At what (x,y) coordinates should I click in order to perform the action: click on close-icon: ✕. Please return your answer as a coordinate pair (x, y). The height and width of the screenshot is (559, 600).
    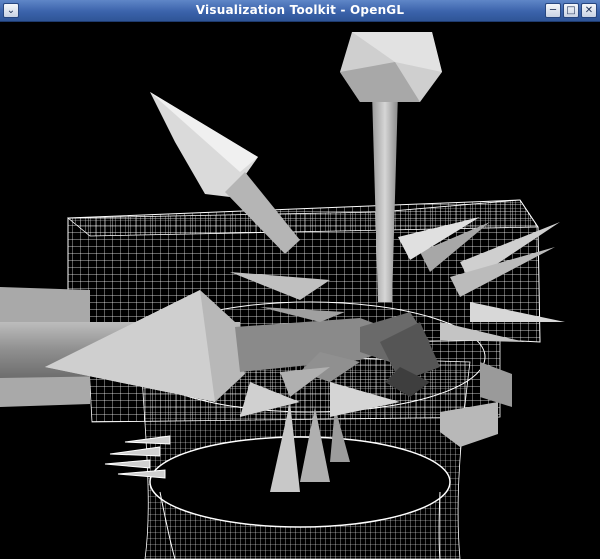
    Looking at the image, I should click on (589, 10).